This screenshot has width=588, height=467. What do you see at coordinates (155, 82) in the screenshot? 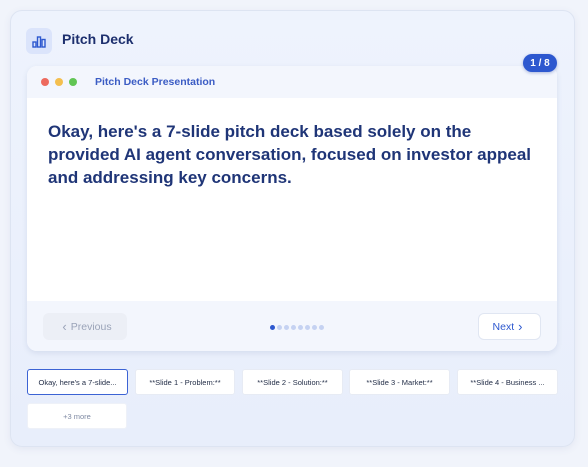
I see `window-title: Pitch Deck Presentation` at bounding box center [155, 82].